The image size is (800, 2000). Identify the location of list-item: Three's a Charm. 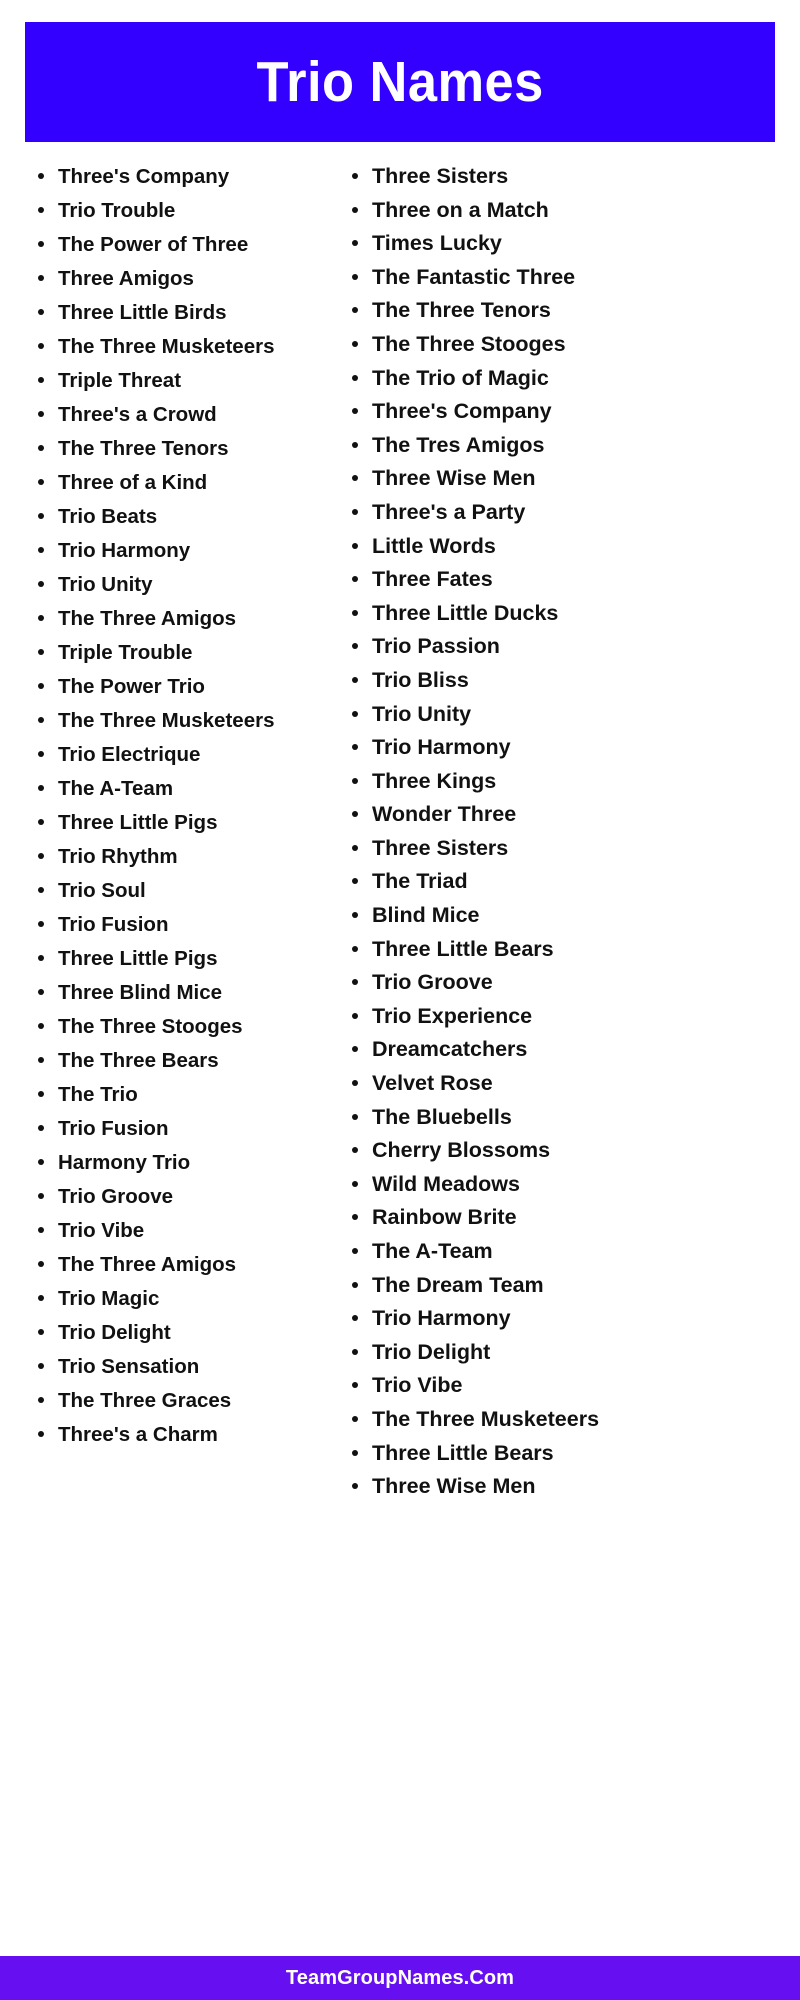
(164, 1435).